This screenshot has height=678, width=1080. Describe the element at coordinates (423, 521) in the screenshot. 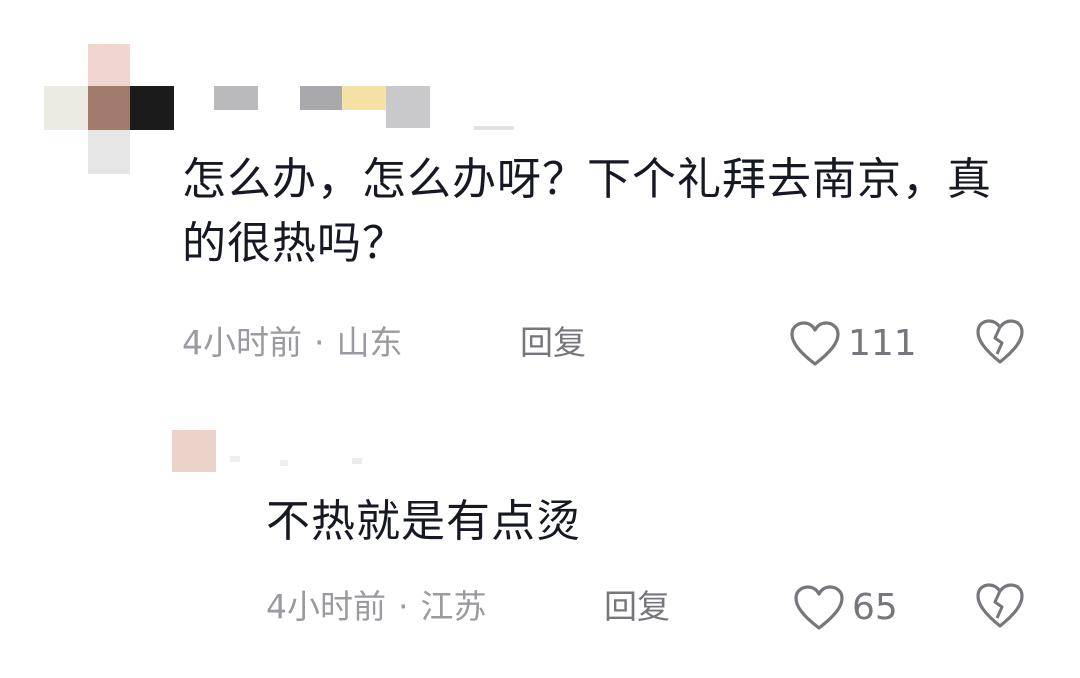

I see `comment-text: 不热就是有点烫` at that location.